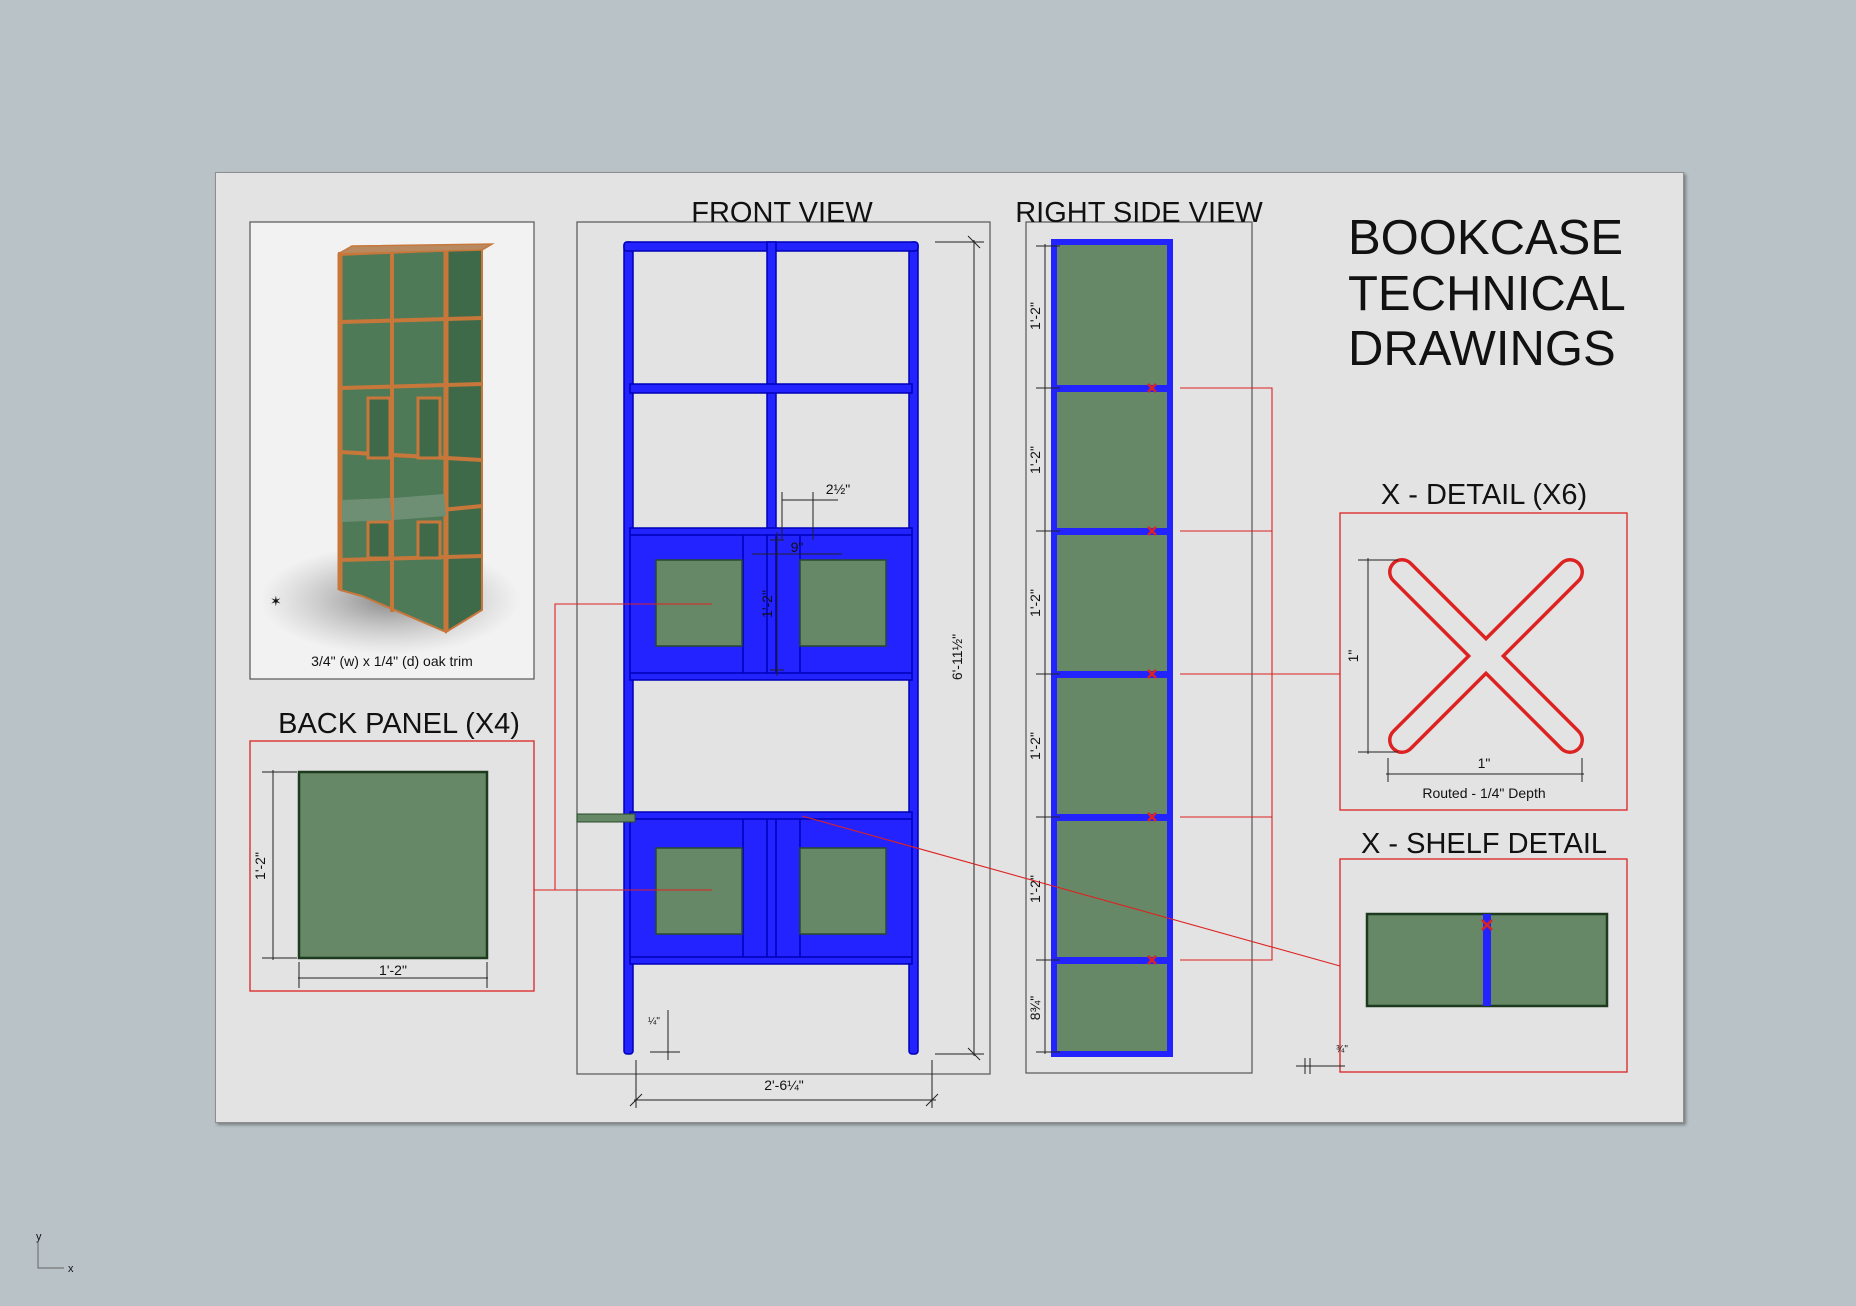  What do you see at coordinates (1482, 349) in the screenshot?
I see `title-line-3: DRAWINGS` at bounding box center [1482, 349].